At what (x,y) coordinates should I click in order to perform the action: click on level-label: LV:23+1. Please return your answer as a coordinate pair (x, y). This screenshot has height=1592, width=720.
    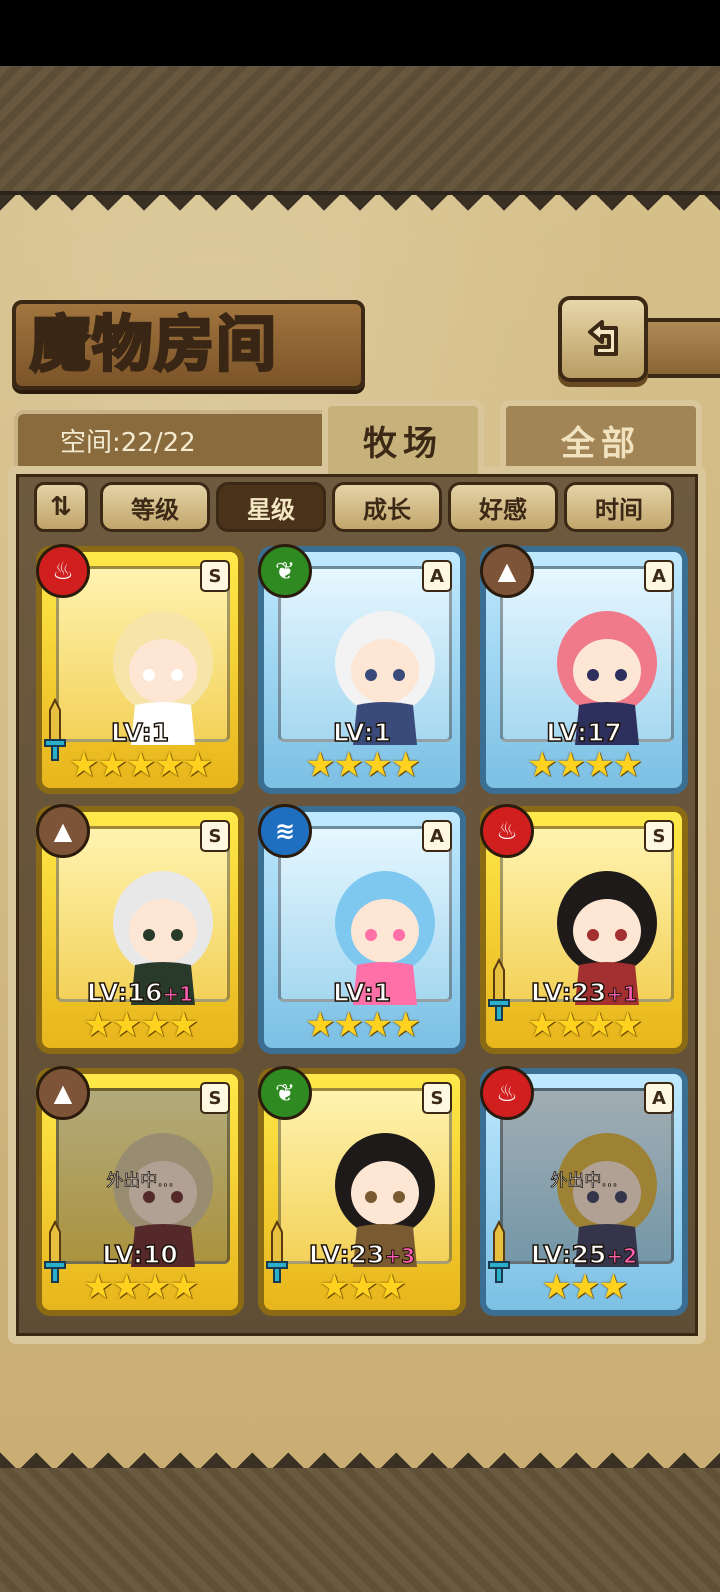
    Looking at the image, I should click on (584, 992).